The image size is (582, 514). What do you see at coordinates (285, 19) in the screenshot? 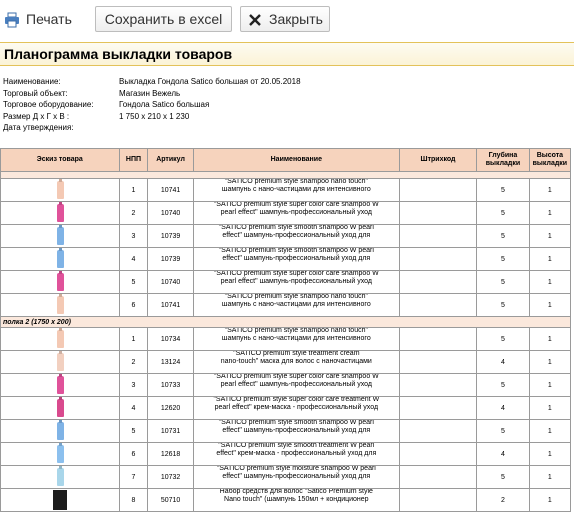
I see `close-button: Закрыть` at bounding box center [285, 19].